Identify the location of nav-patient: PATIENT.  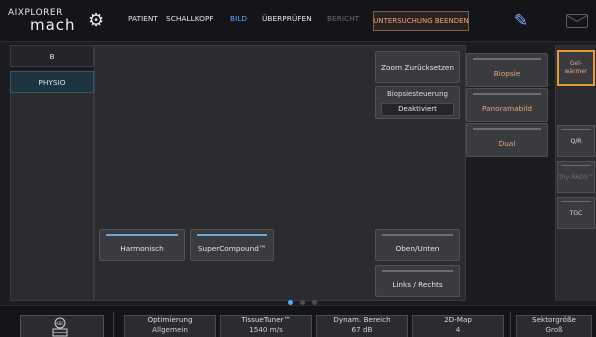
(143, 21).